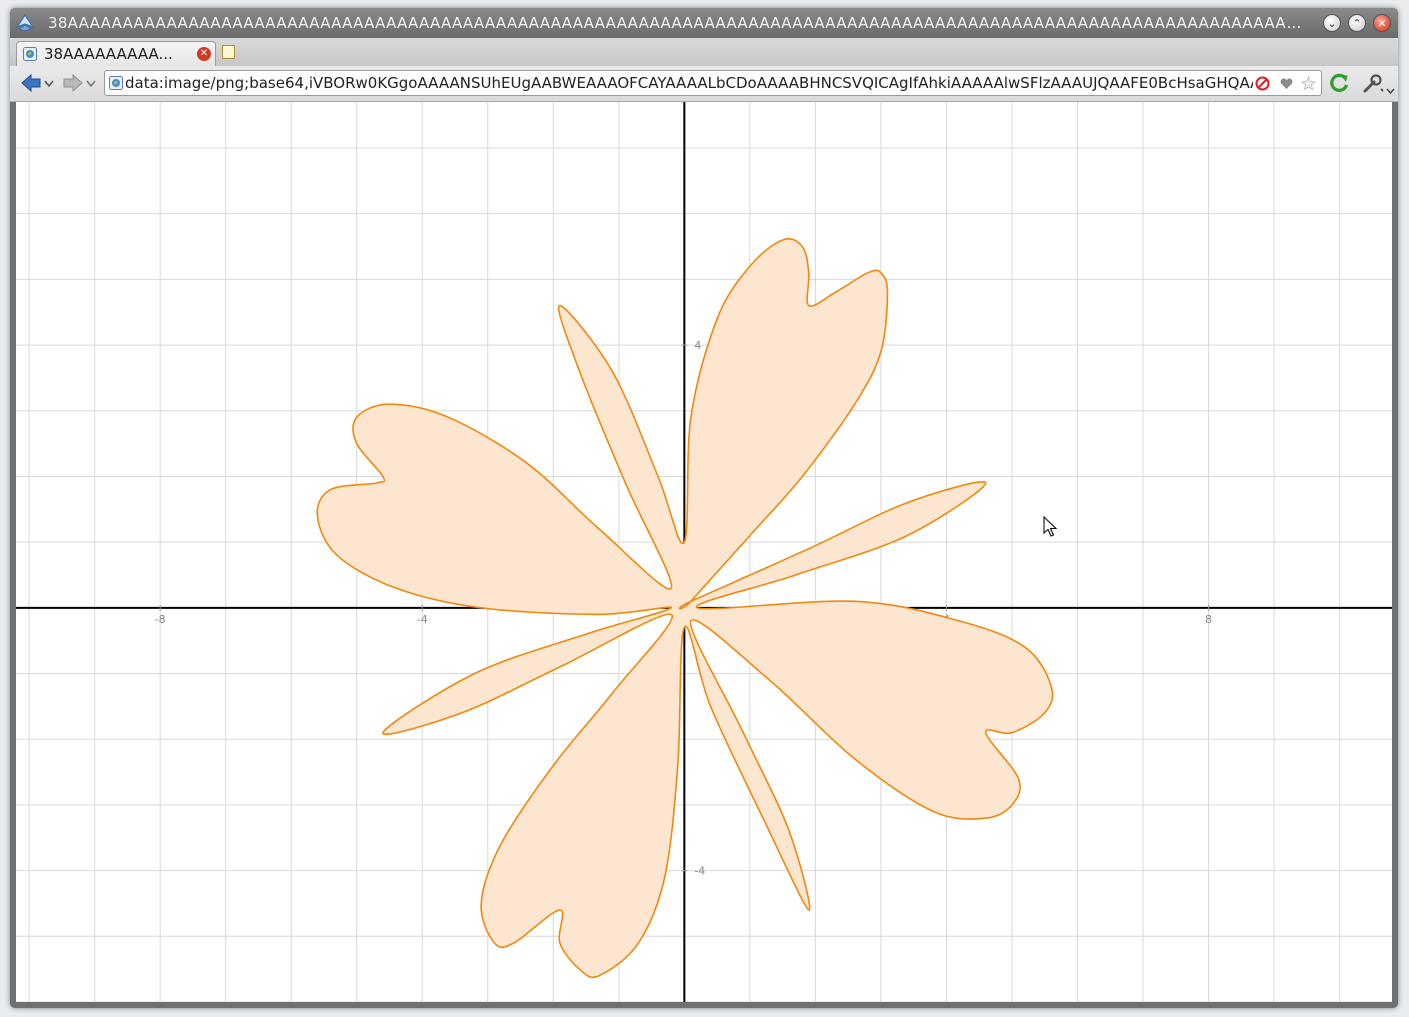  I want to click on forward-history-chevron-icon, so click(91, 84).